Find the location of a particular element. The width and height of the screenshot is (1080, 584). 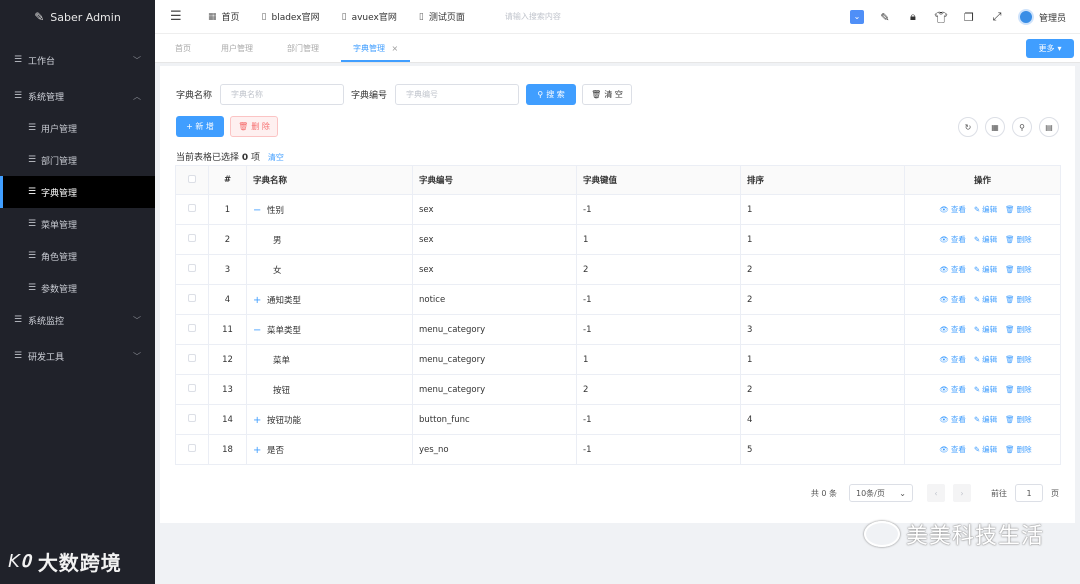

delete-label: 删除 is located at coordinates (1024, 239).